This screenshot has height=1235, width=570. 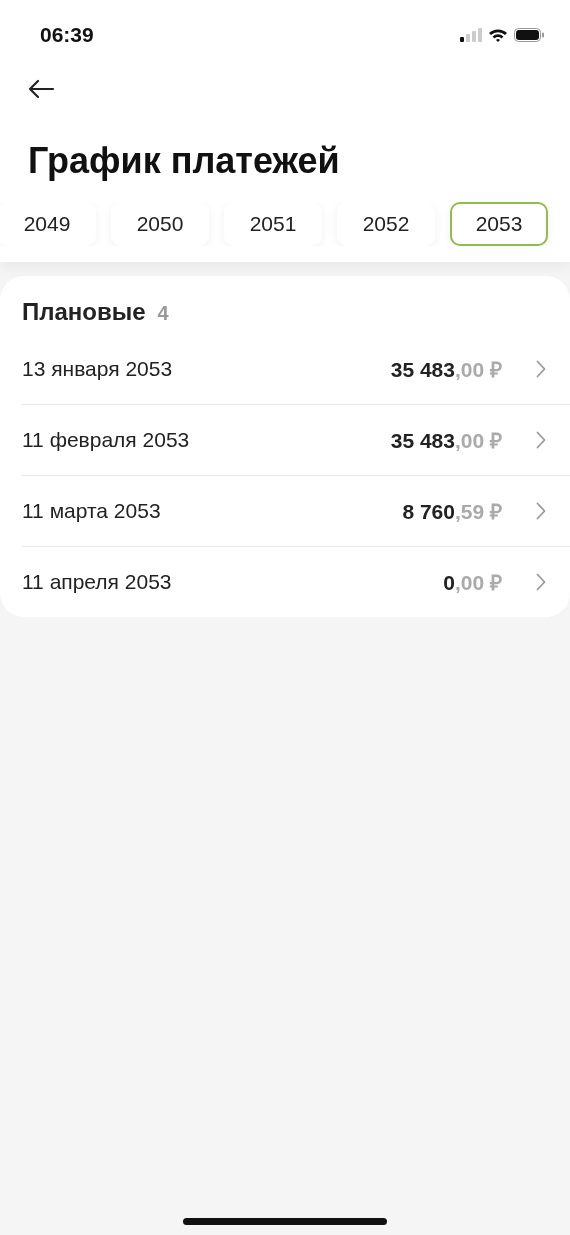 What do you see at coordinates (499, 224) in the screenshot?
I see `year-tab: 2053` at bounding box center [499, 224].